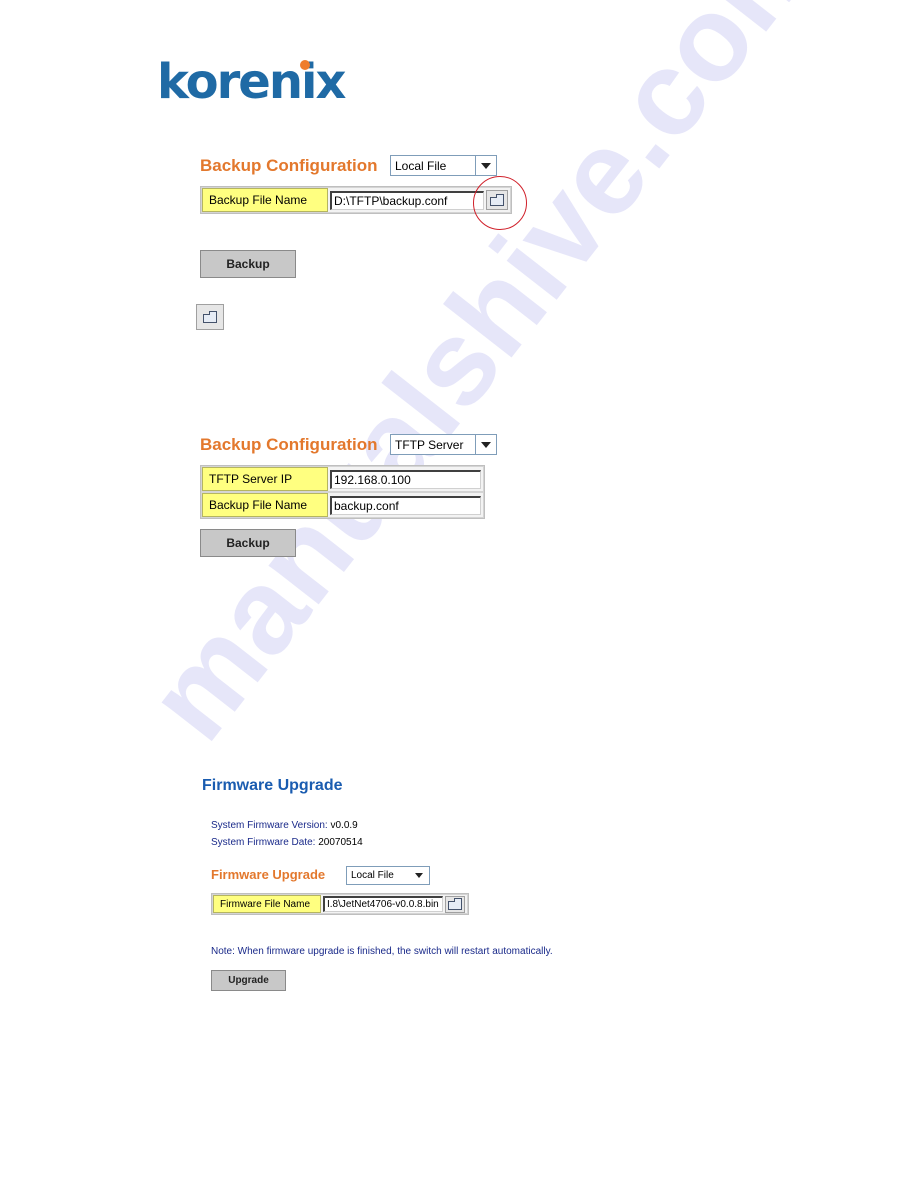 Image resolution: width=918 pixels, height=1188 pixels. Describe the element at coordinates (407, 200) in the screenshot. I see `backup-file-input: D:\TFTP\backup.conf` at that location.